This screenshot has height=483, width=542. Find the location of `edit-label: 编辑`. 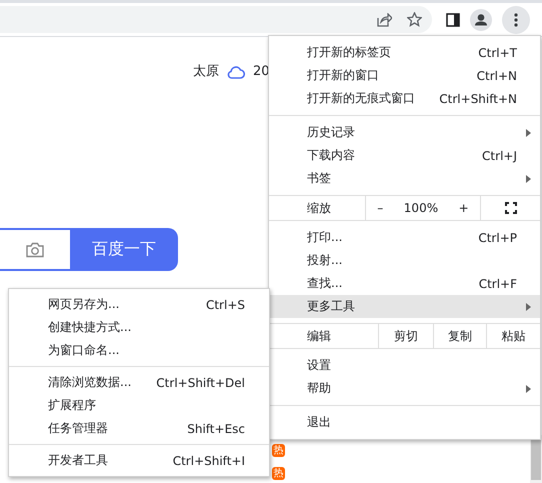

edit-label: 编辑 is located at coordinates (319, 336).